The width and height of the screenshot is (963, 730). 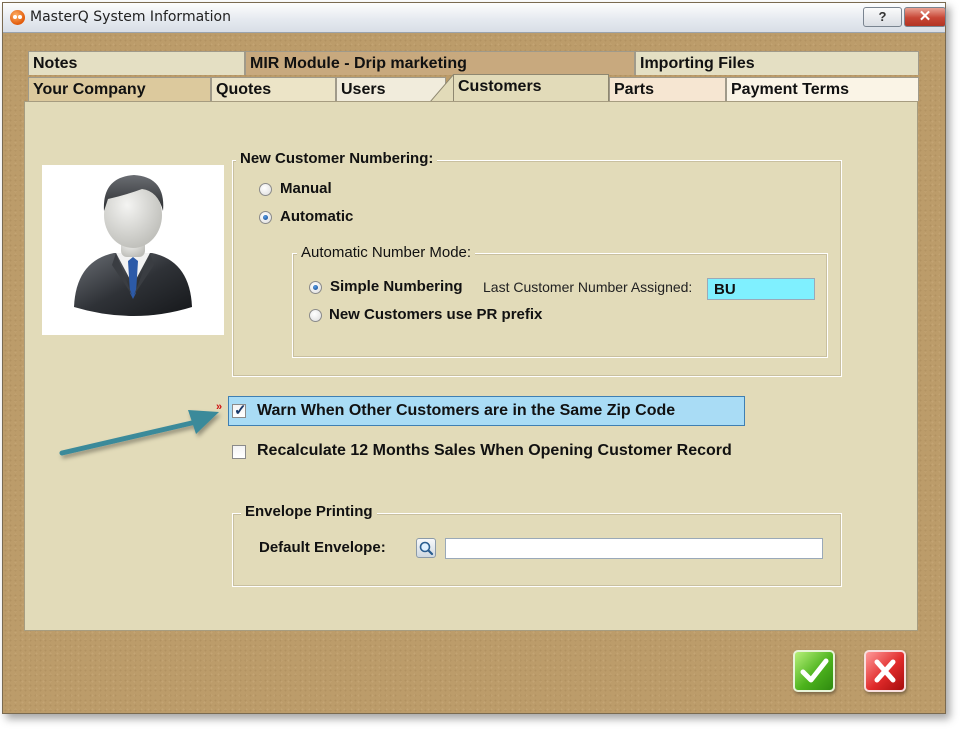 I want to click on tab-slant, so click(x=442, y=88).